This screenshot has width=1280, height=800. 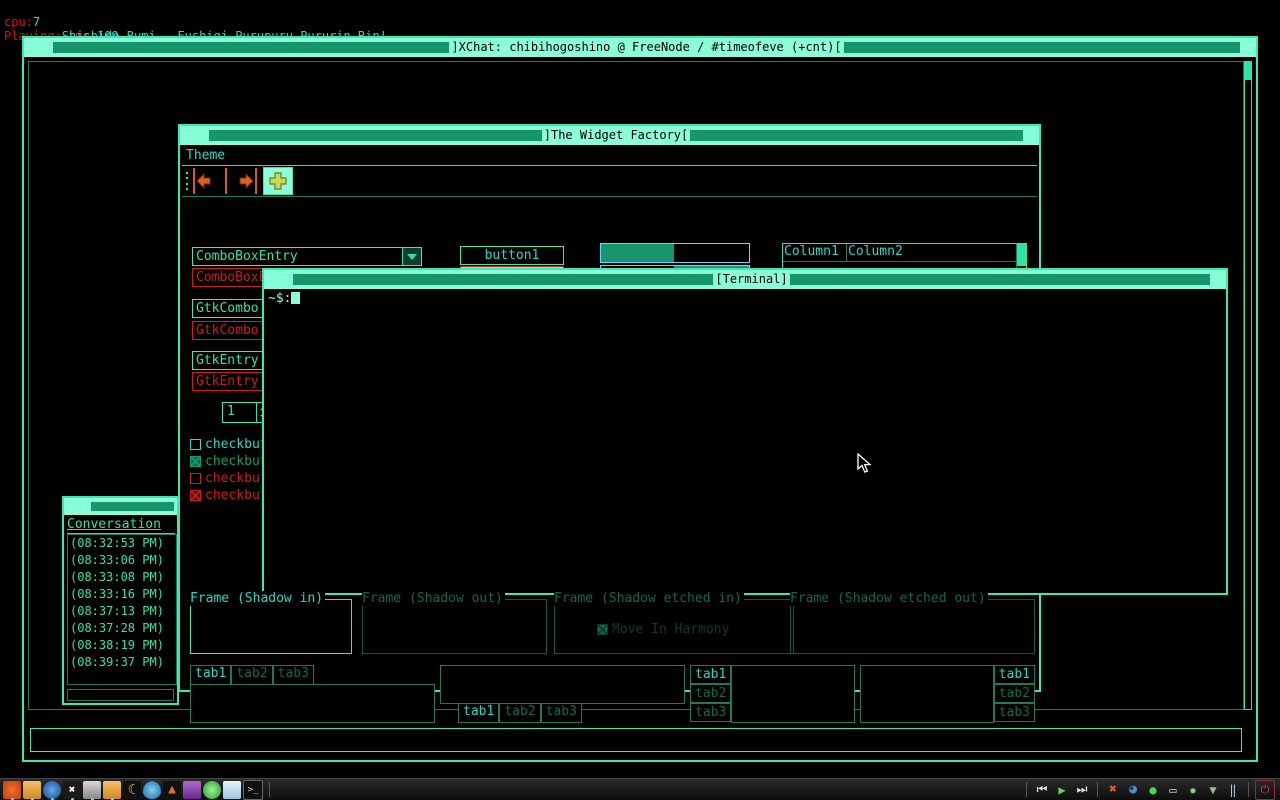 What do you see at coordinates (278, 181) in the screenshot?
I see `add-toolbutton` at bounding box center [278, 181].